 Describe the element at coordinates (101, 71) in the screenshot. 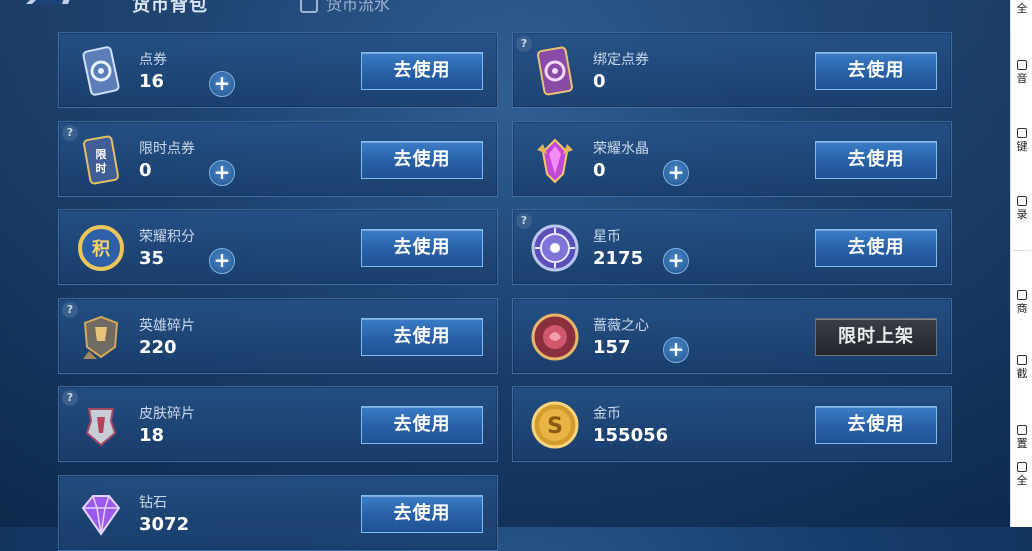

I see `coupon-icon` at that location.